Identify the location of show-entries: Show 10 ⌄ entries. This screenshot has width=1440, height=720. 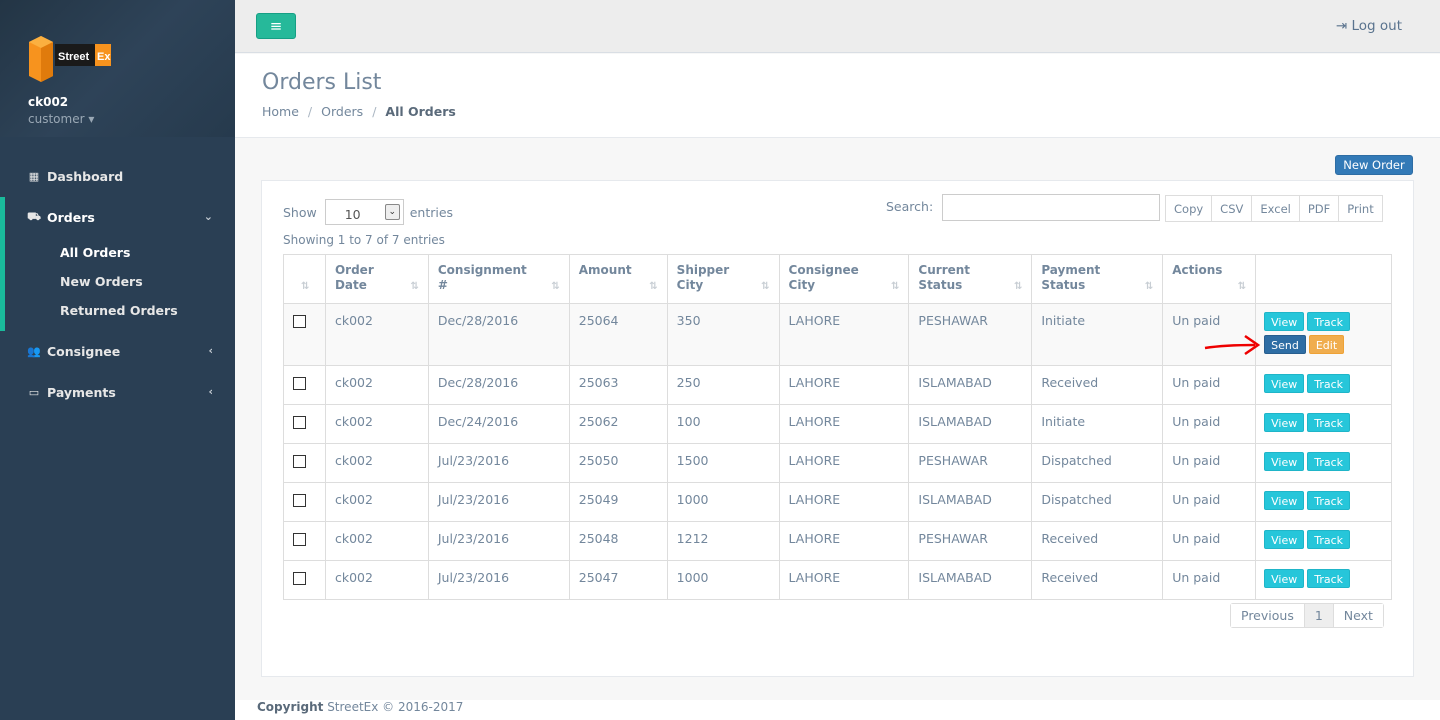
(368, 212).